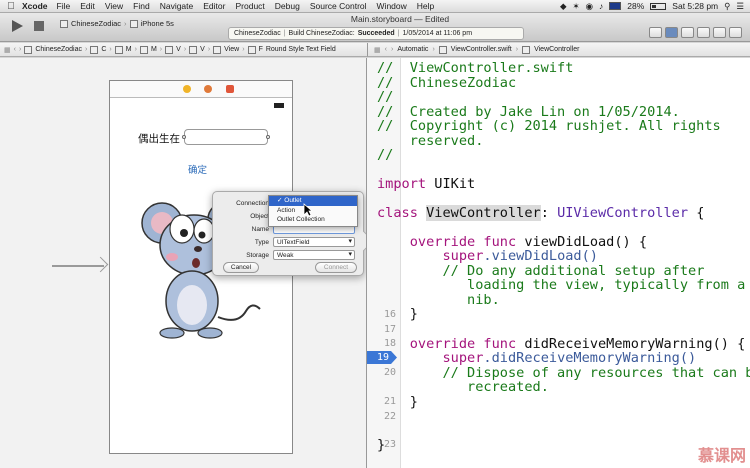 This screenshot has height=468, width=750. What do you see at coordinates (87, 6) in the screenshot?
I see `menu-edit: Edit` at bounding box center [87, 6].